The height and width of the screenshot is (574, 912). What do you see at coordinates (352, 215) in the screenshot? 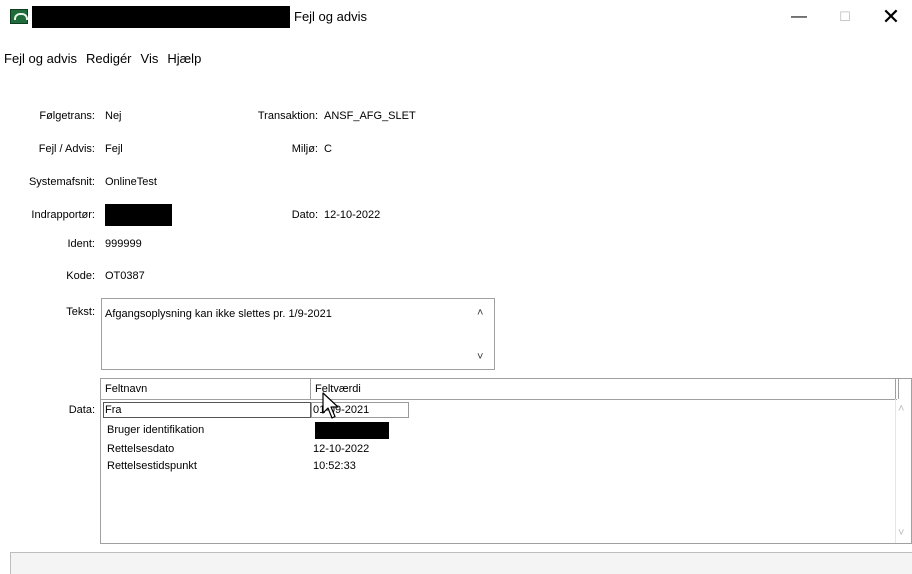
I see `dato-value: 12-10-2022` at bounding box center [352, 215].